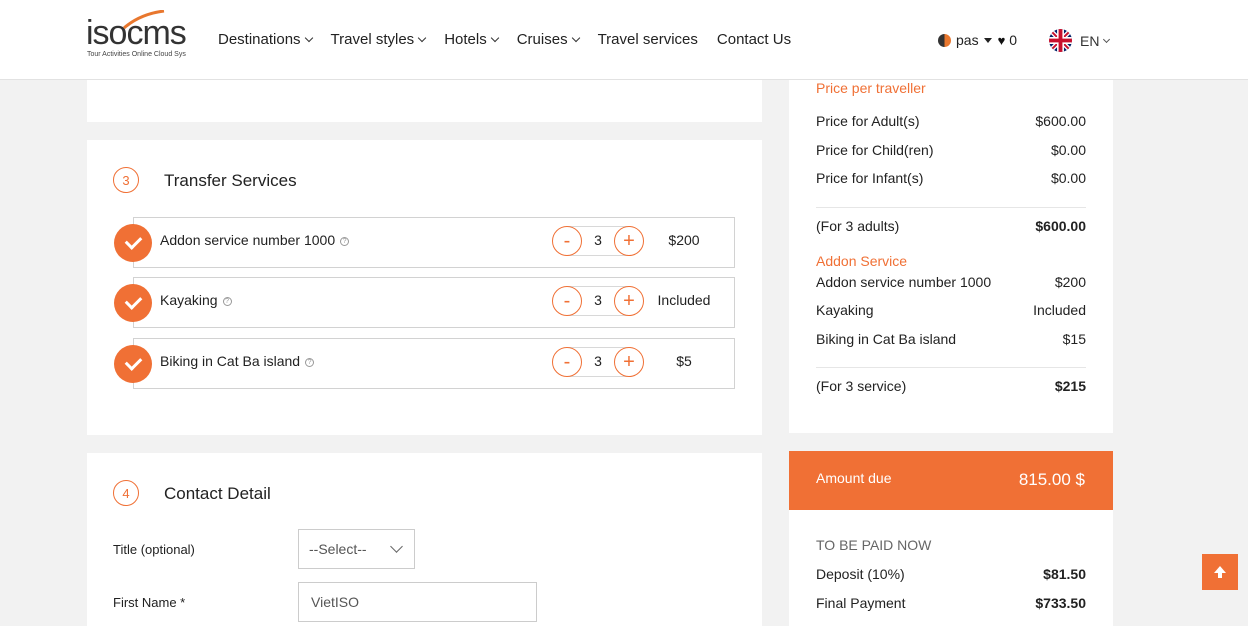 Image resolution: width=1248 pixels, height=626 pixels. Describe the element at coordinates (874, 545) in the screenshot. I see `pay-now-heading: TO BE PAID NOW` at that location.